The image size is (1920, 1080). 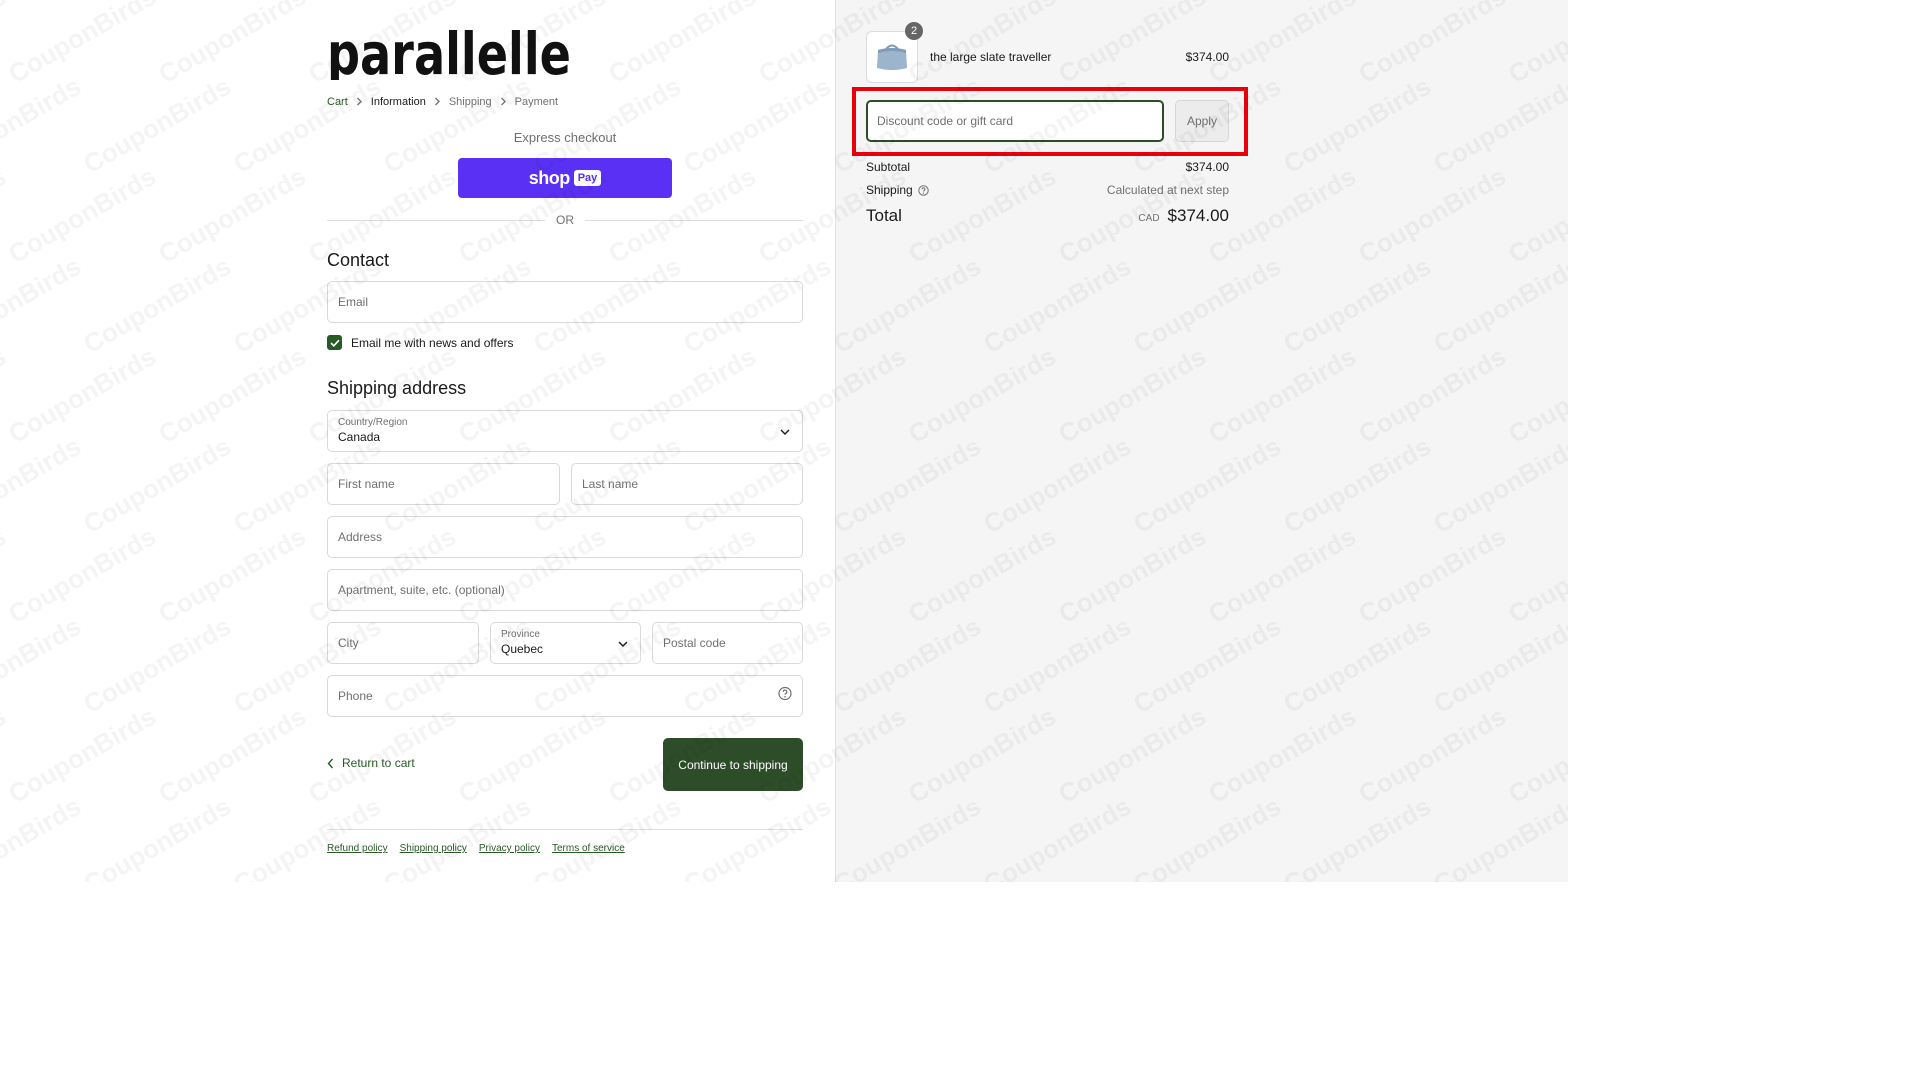 I want to click on subtotal-value: $374.00, so click(x=1207, y=167).